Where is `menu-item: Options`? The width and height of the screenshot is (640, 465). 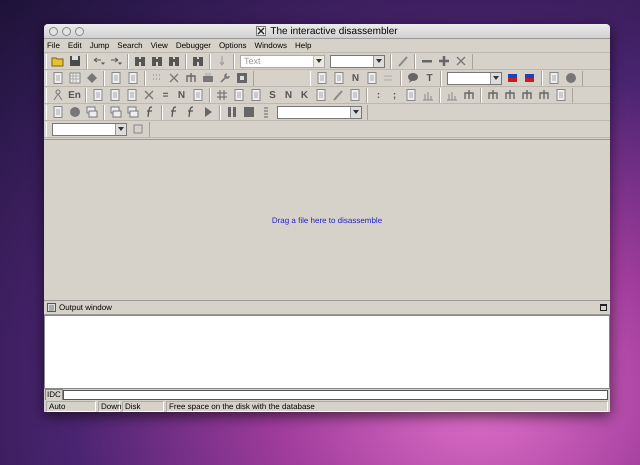
menu-item: Options is located at coordinates (232, 45).